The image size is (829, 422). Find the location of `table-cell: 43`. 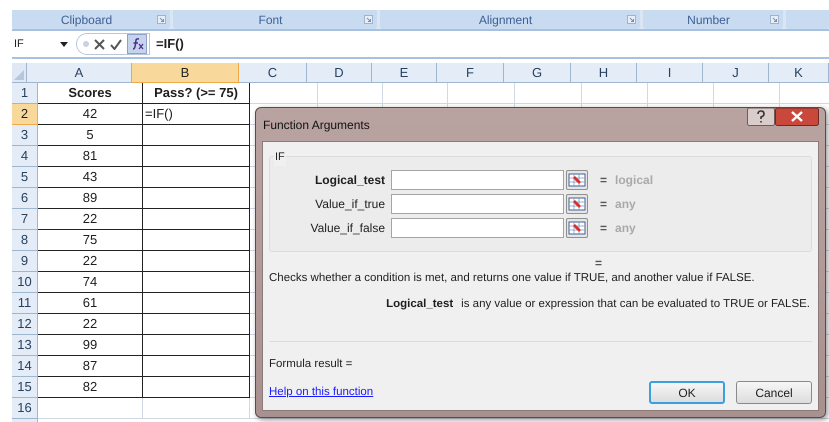

table-cell: 43 is located at coordinates (90, 177).